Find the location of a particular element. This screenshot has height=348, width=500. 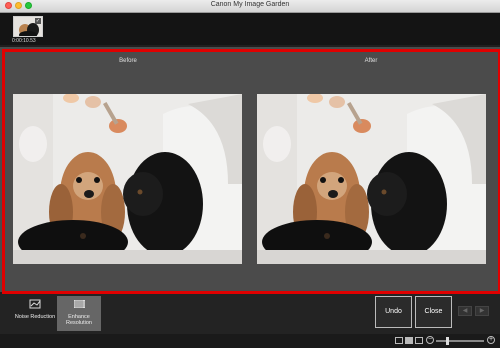

zoom-slider-knob is located at coordinates (447, 341).